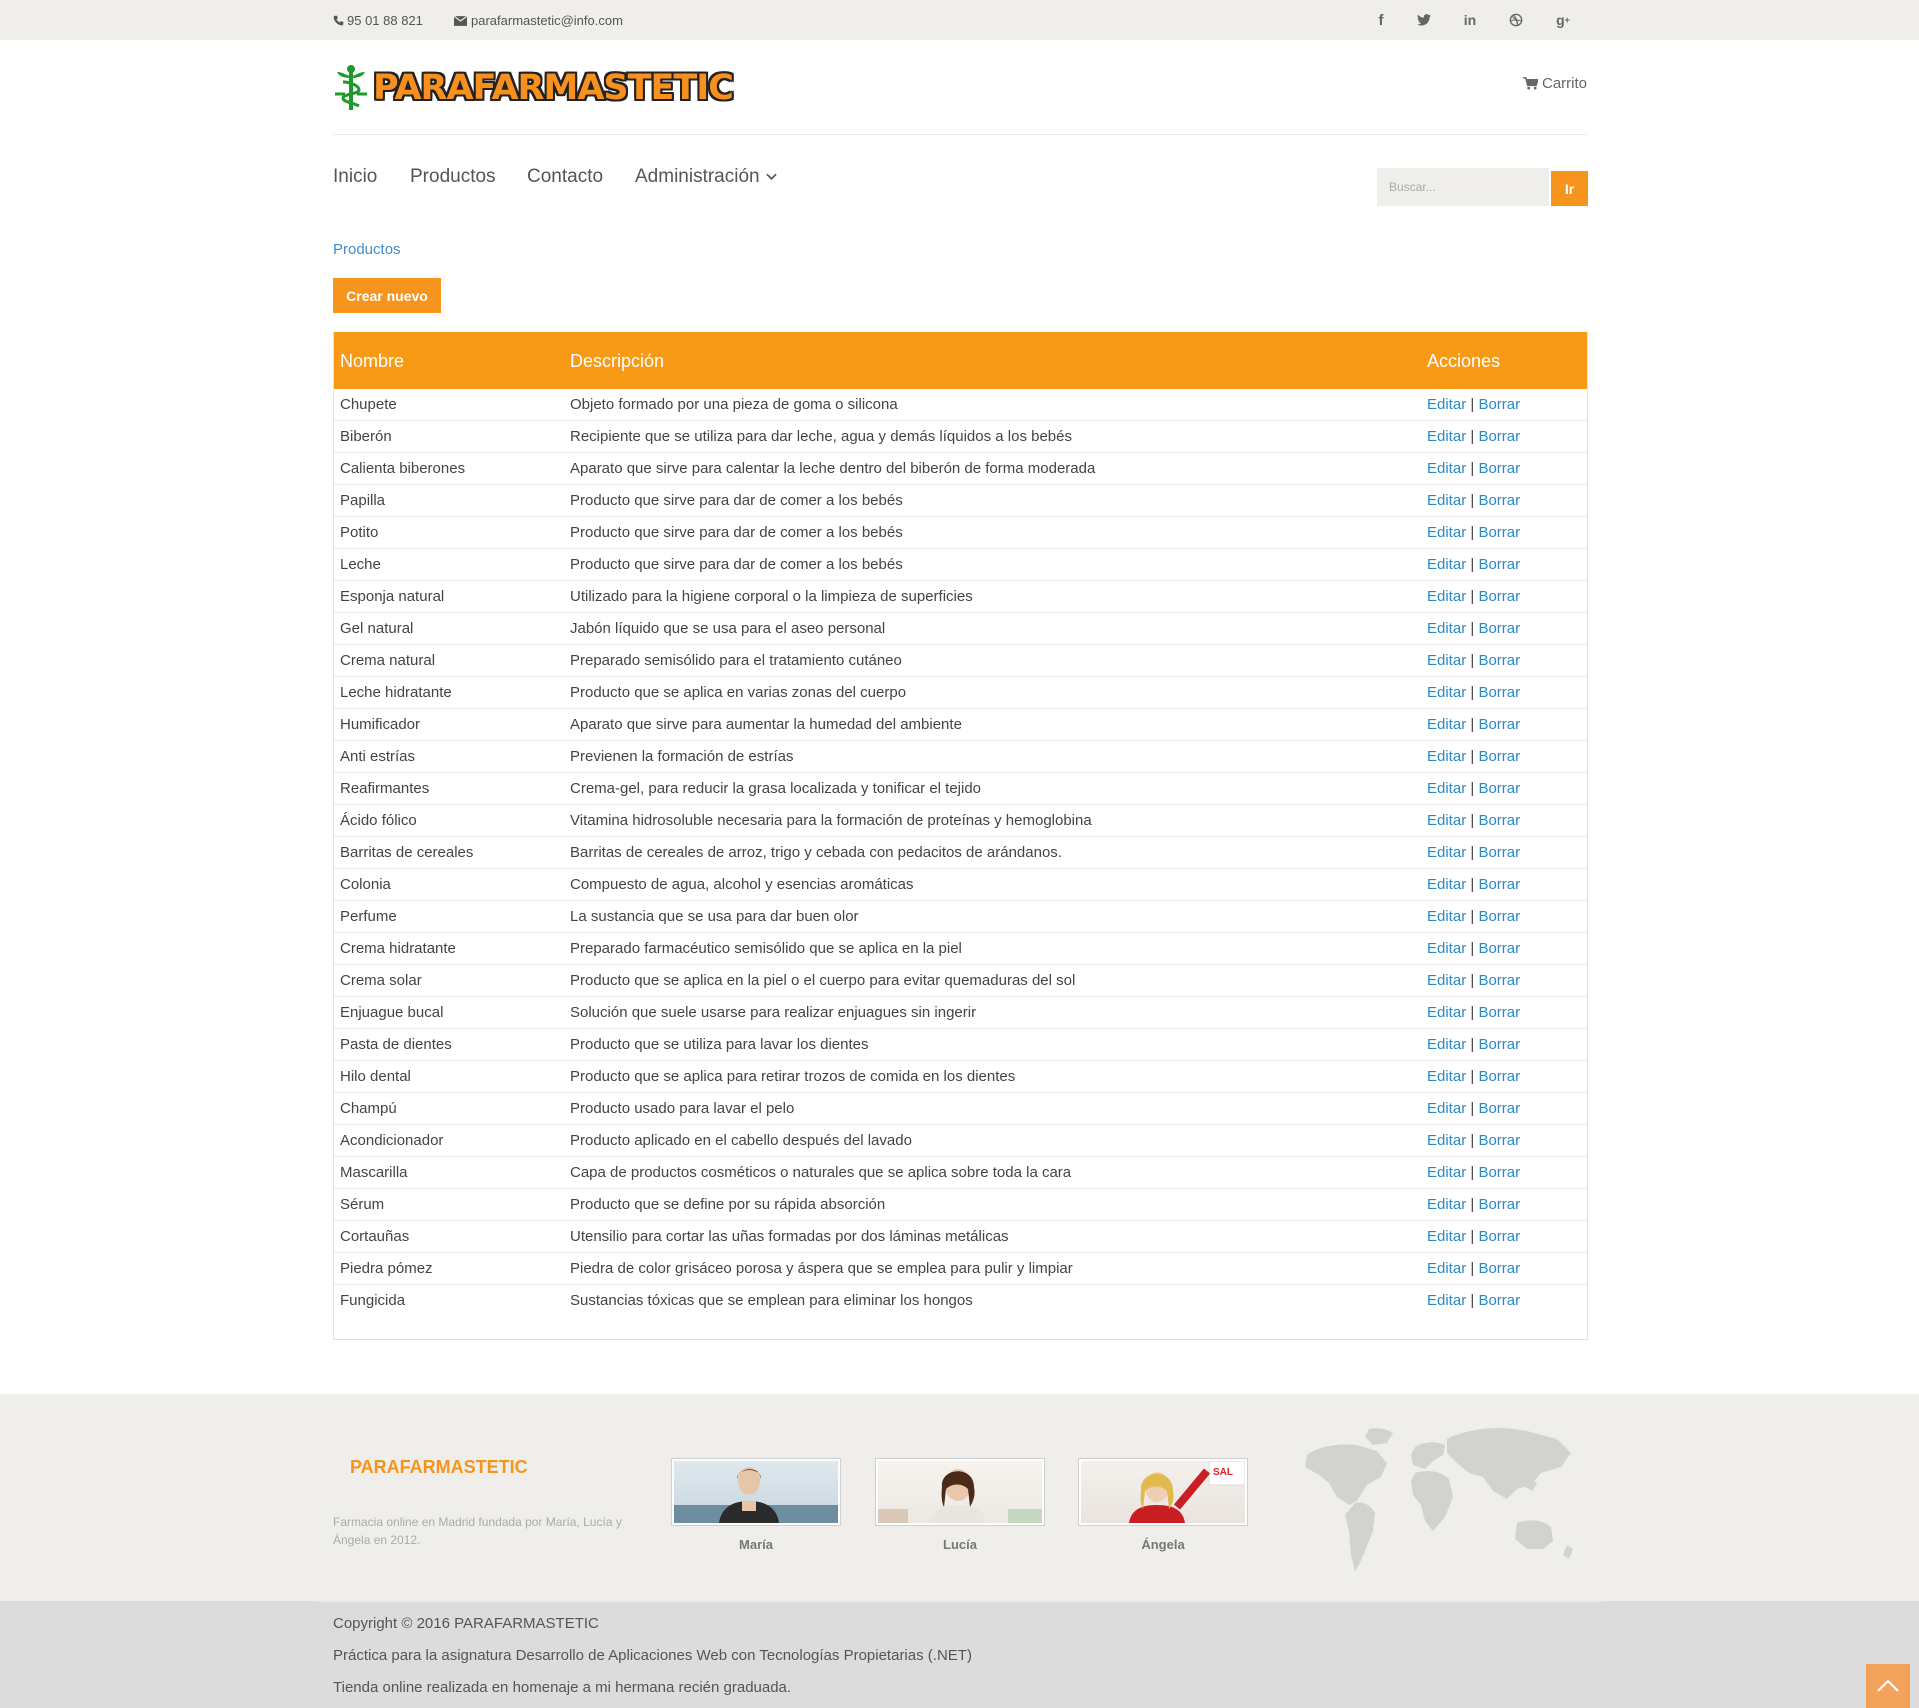 Image resolution: width=1919 pixels, height=1708 pixels. I want to click on nav-item-contacto: Contacto, so click(565, 177).